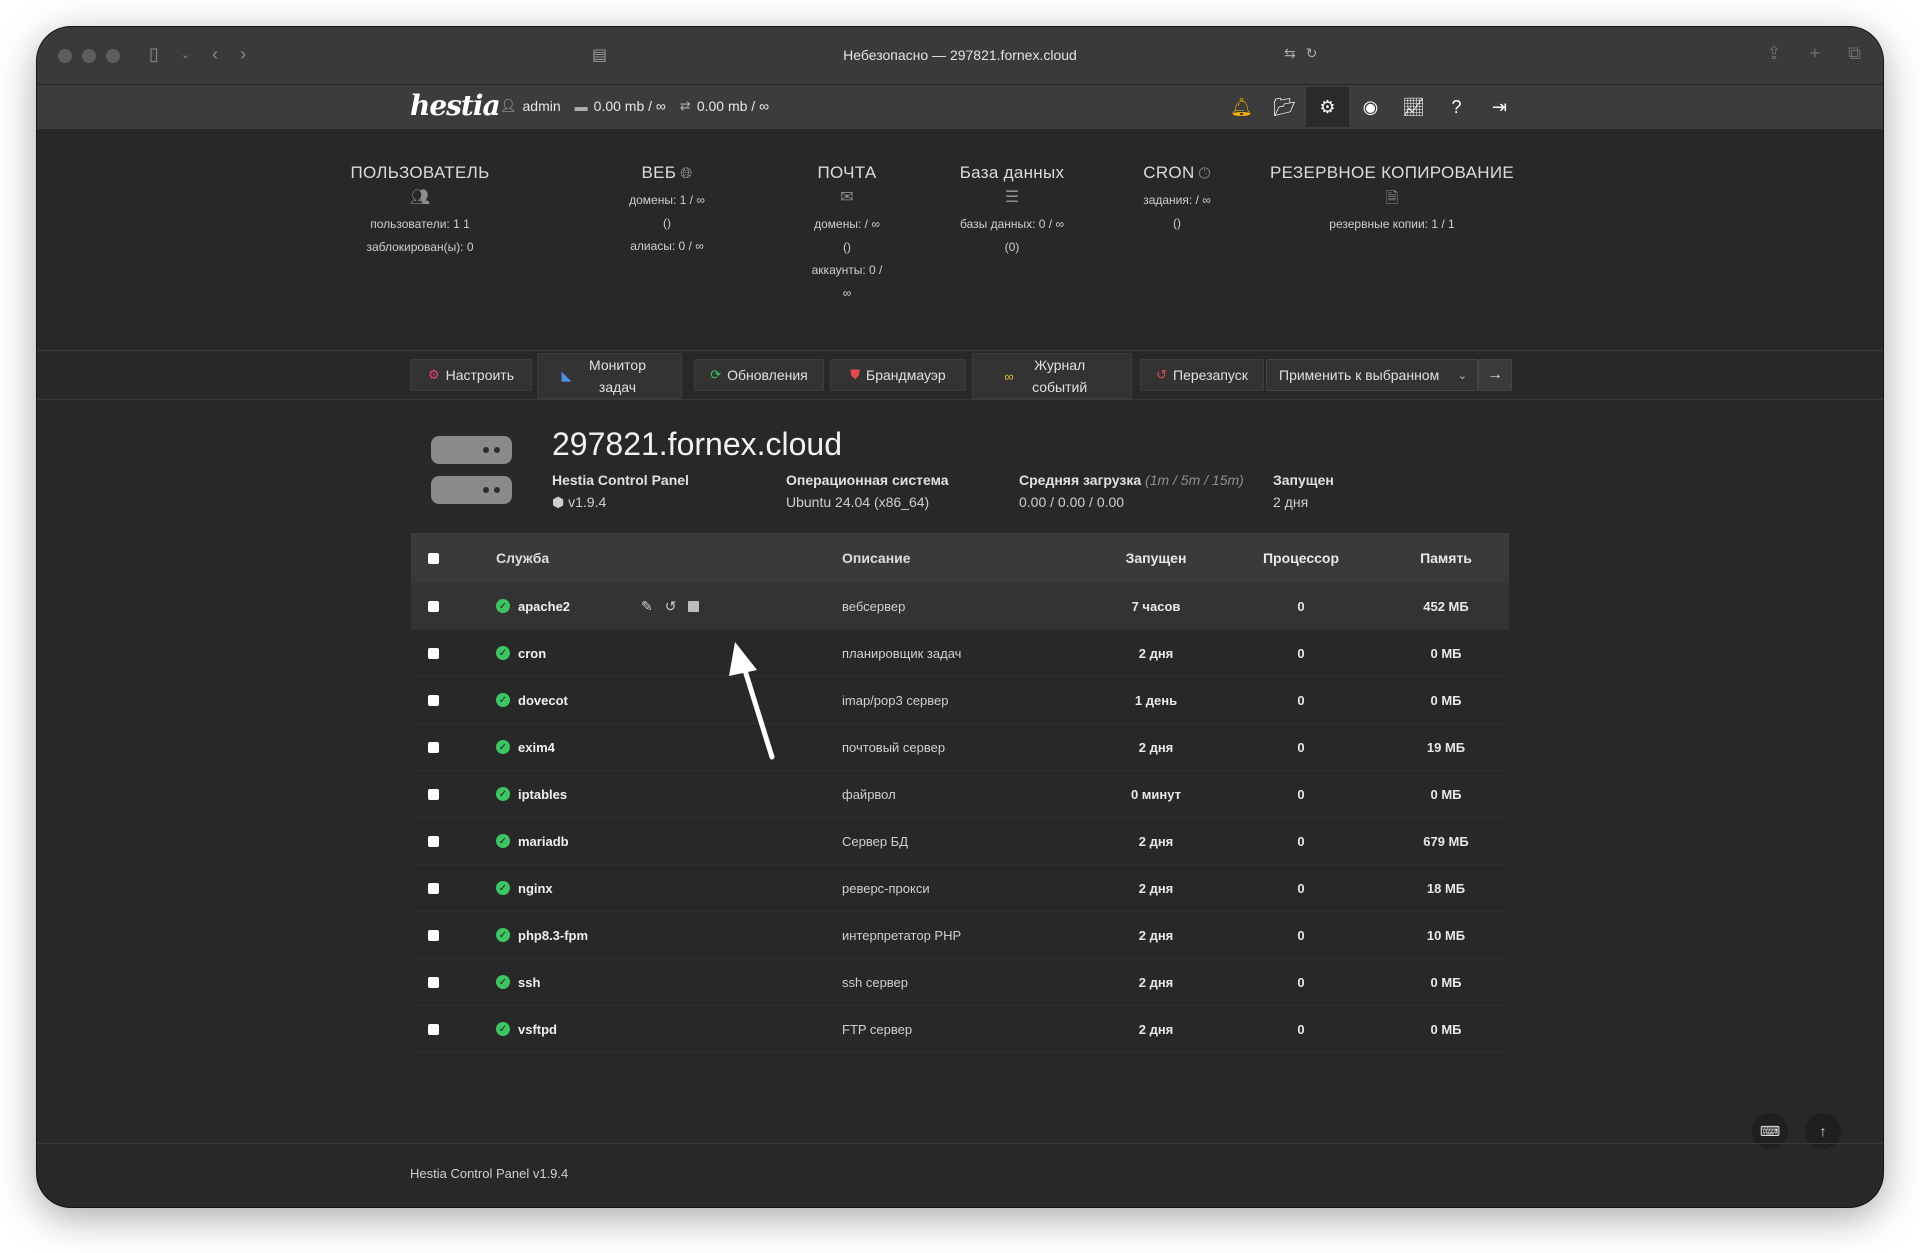 Image resolution: width=1920 pixels, height=1253 pixels. What do you see at coordinates (532, 653) in the screenshot?
I see `service-name: cron` at bounding box center [532, 653].